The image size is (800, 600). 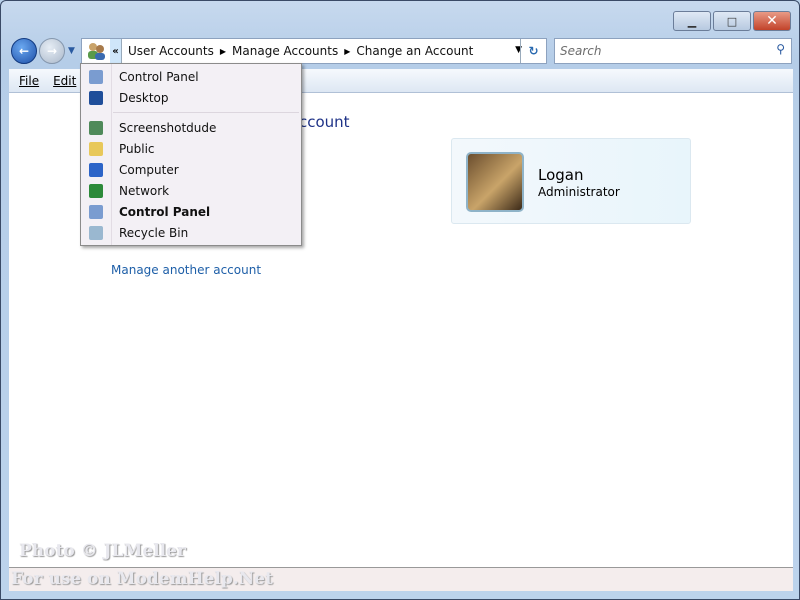 What do you see at coordinates (191, 232) in the screenshot?
I see `menu-item-recycle-bin: Recycle Bin` at bounding box center [191, 232].